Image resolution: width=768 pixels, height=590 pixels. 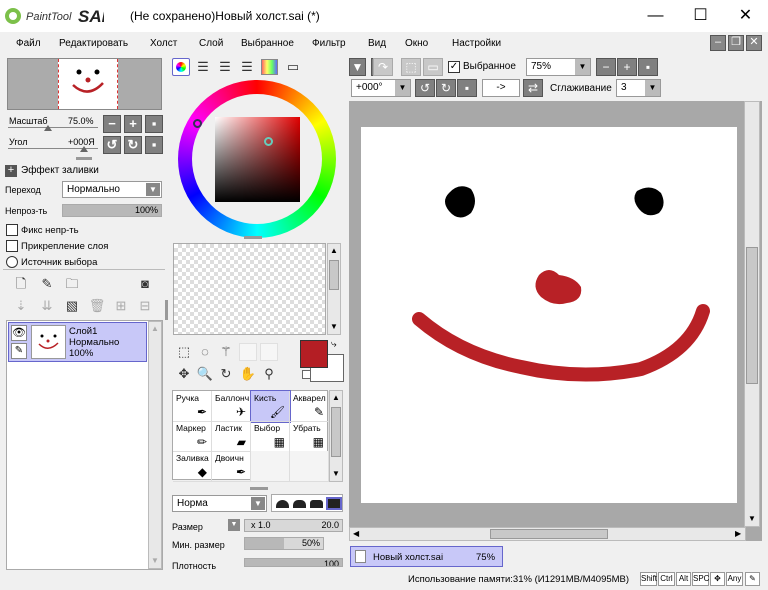 I want to click on menu-selection: Выбранное, so click(x=267, y=43).